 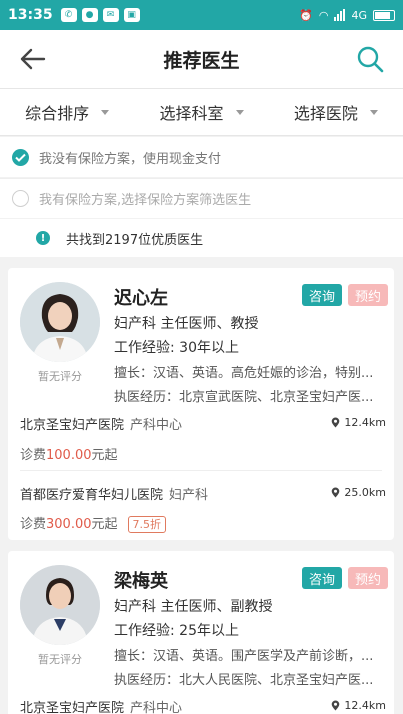 I want to click on payment-option-cash: 我没有保险方案，使用现金支付, so click(x=201, y=157).